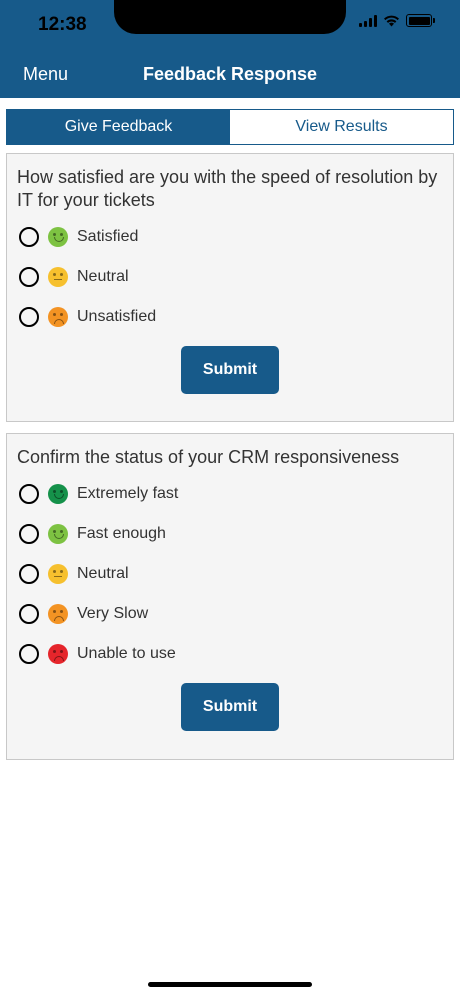 This screenshot has height=996, width=460. What do you see at coordinates (230, 74) in the screenshot?
I see `page-title: Feedback Response` at bounding box center [230, 74].